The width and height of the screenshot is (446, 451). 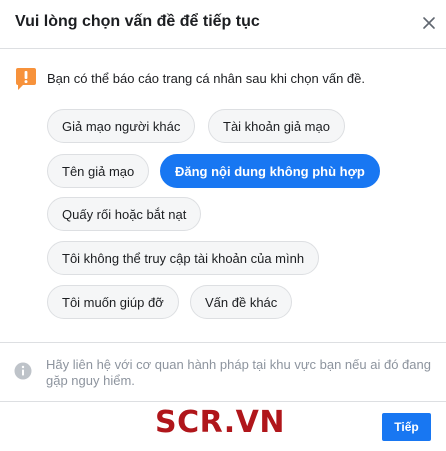 I want to click on footer-divider, so click(x=223, y=401).